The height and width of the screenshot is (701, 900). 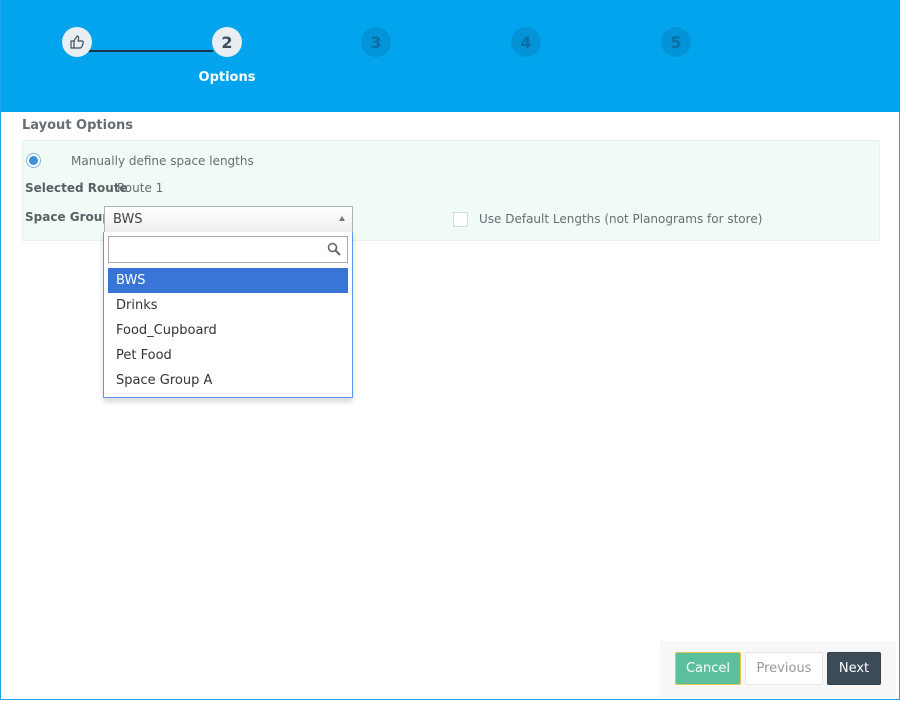 What do you see at coordinates (128, 219) in the screenshot?
I see `space-group-selected-value: BWS` at bounding box center [128, 219].